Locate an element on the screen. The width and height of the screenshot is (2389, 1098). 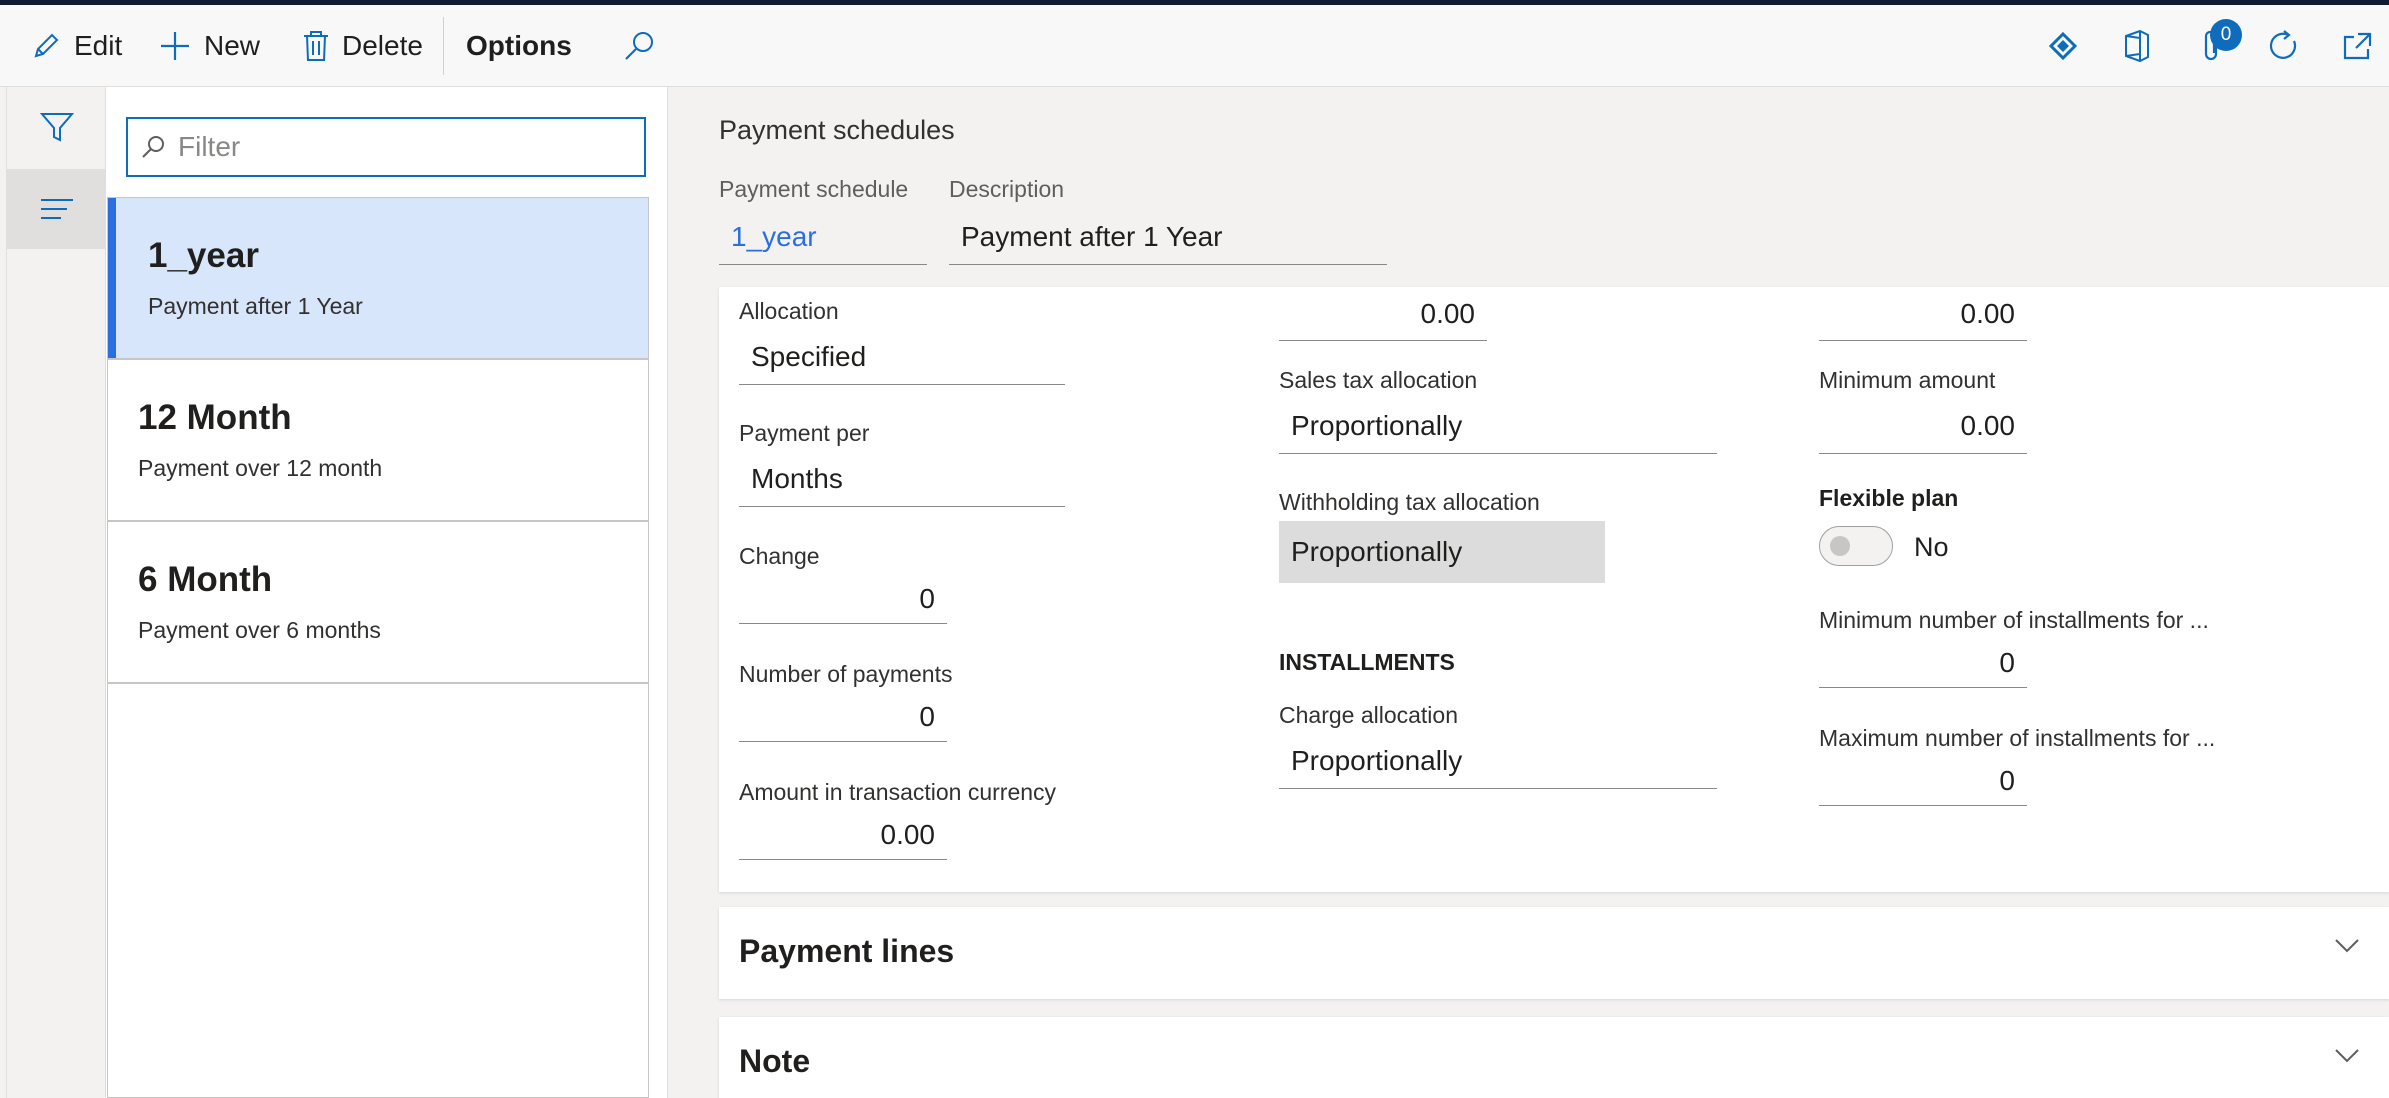
page-title: Payment schedules is located at coordinates (837, 130).